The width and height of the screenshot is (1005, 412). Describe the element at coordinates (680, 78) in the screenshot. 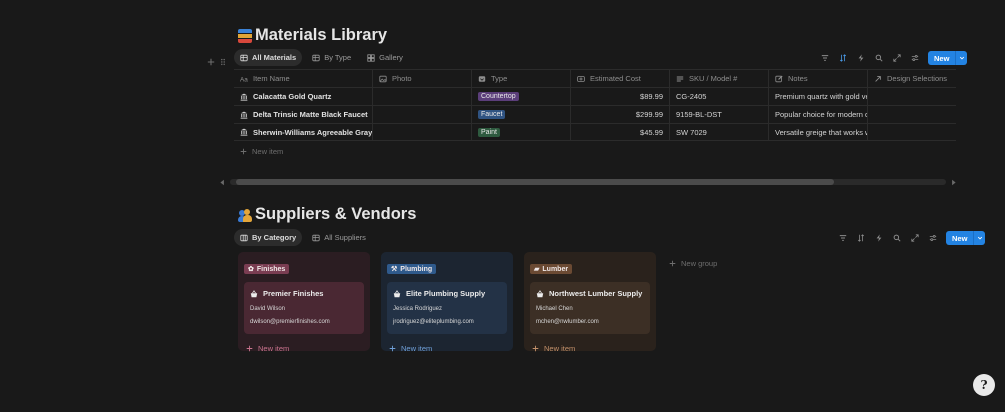

I see `text-lines-icon` at that location.